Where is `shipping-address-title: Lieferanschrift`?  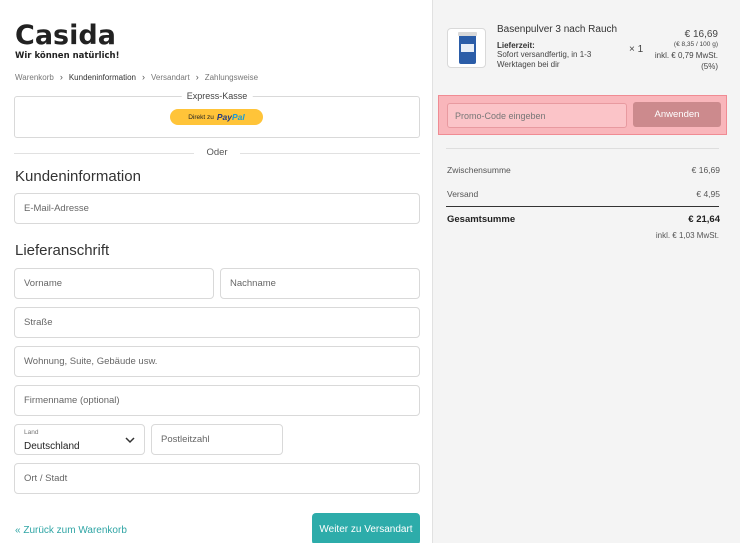 shipping-address-title: Lieferanschrift is located at coordinates (62, 250).